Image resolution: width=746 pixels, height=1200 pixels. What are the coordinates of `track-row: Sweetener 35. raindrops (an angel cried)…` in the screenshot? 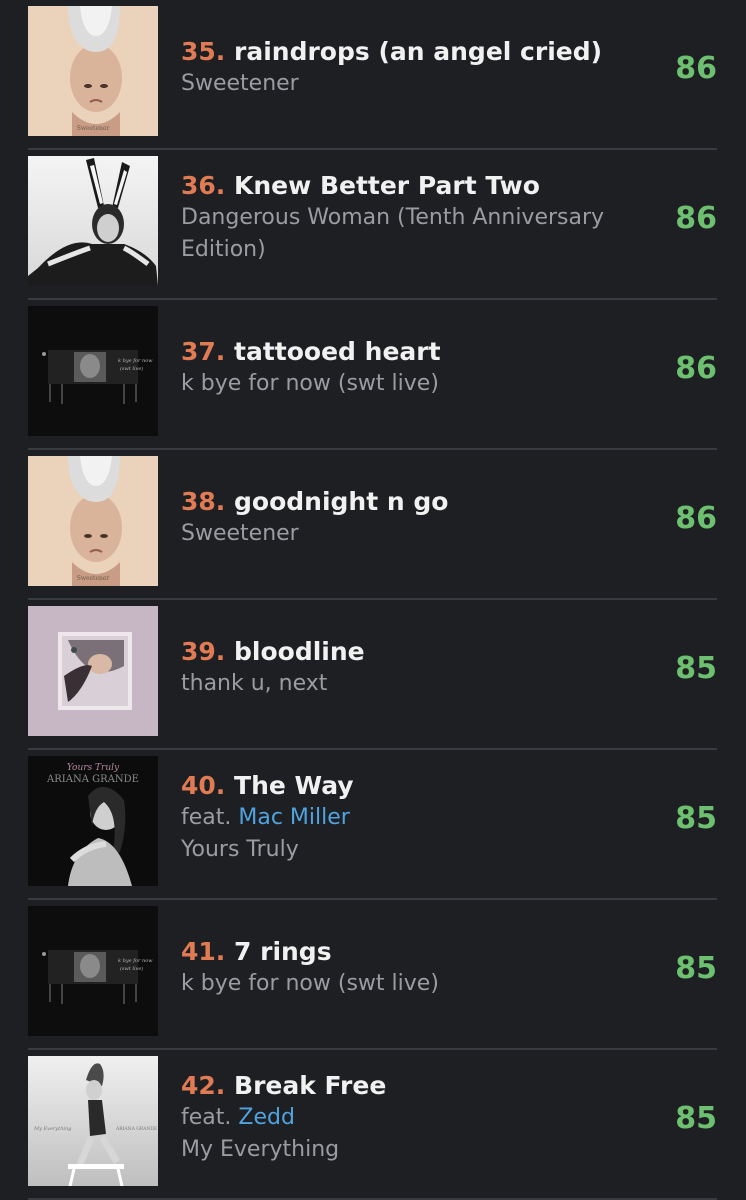 It's located at (373, 75).